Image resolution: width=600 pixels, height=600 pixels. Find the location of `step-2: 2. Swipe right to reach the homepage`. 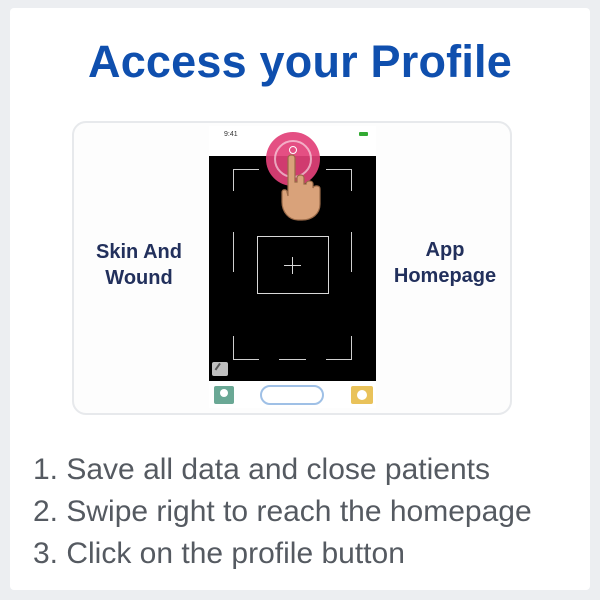

step-2: 2. Swipe right to reach the homepage is located at coordinates (282, 511).